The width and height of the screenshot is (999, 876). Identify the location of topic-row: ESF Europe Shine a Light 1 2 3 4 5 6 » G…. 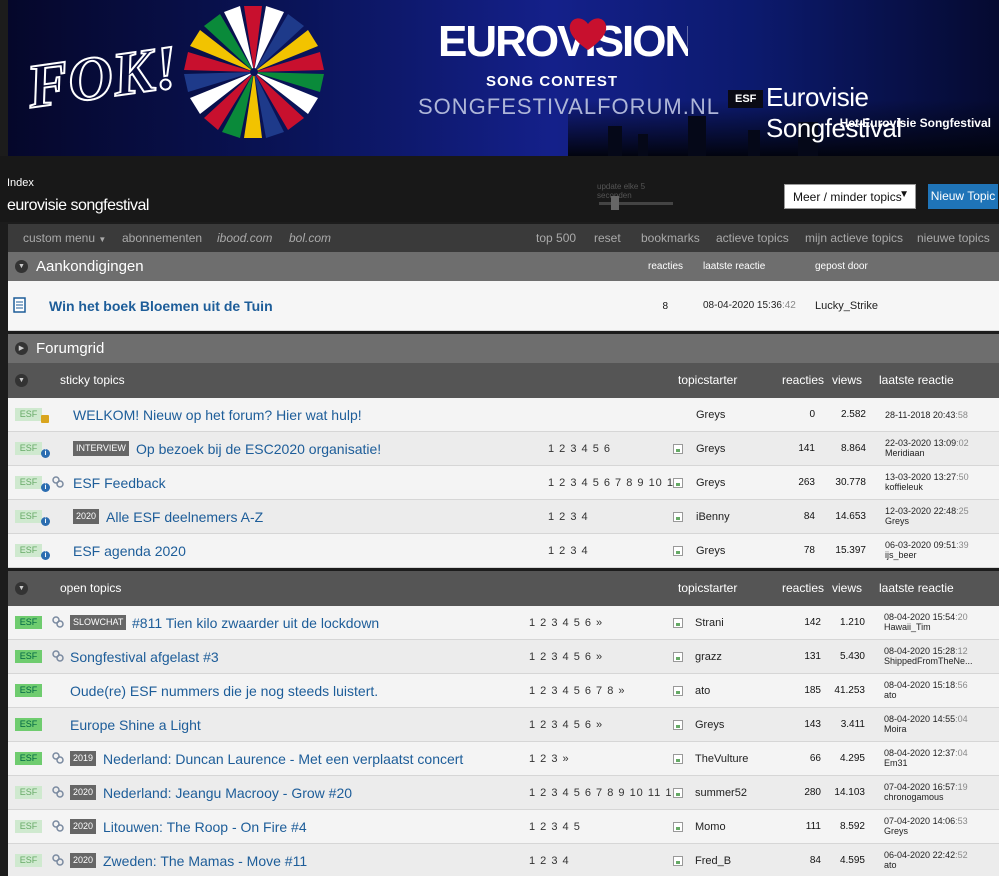
(503, 725).